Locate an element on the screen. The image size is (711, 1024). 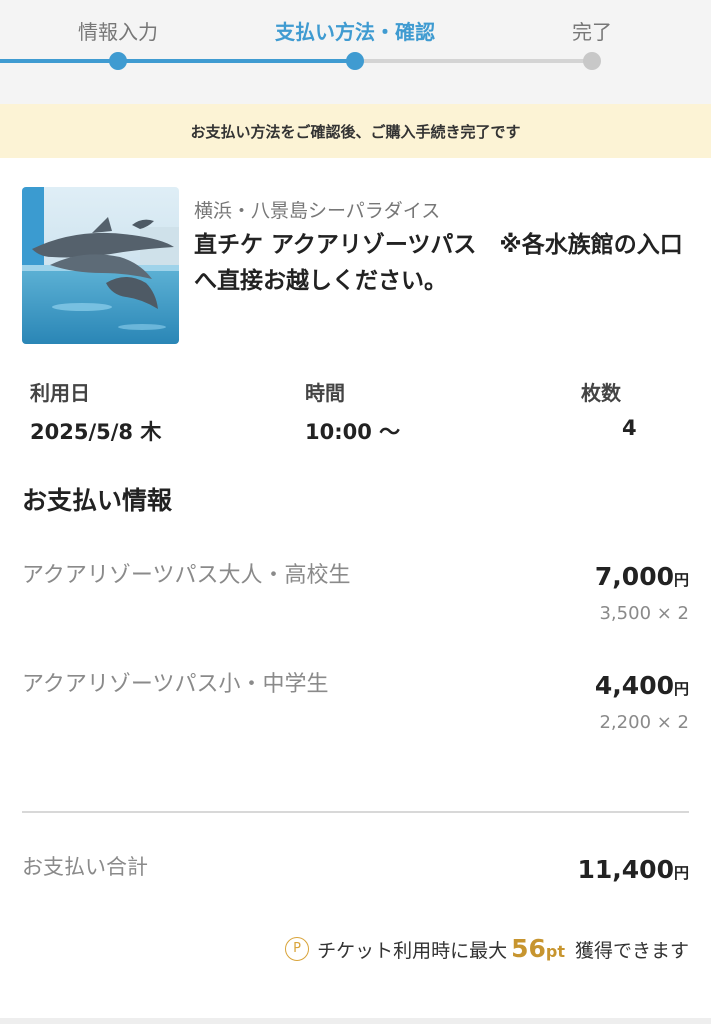
step-progress-line-done is located at coordinates (177, 61).